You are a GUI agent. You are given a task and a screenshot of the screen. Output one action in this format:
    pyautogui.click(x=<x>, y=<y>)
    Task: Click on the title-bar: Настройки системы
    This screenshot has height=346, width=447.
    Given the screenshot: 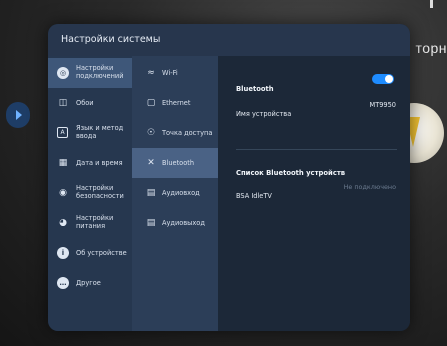 What is the action you would take?
    pyautogui.click(x=229, y=40)
    